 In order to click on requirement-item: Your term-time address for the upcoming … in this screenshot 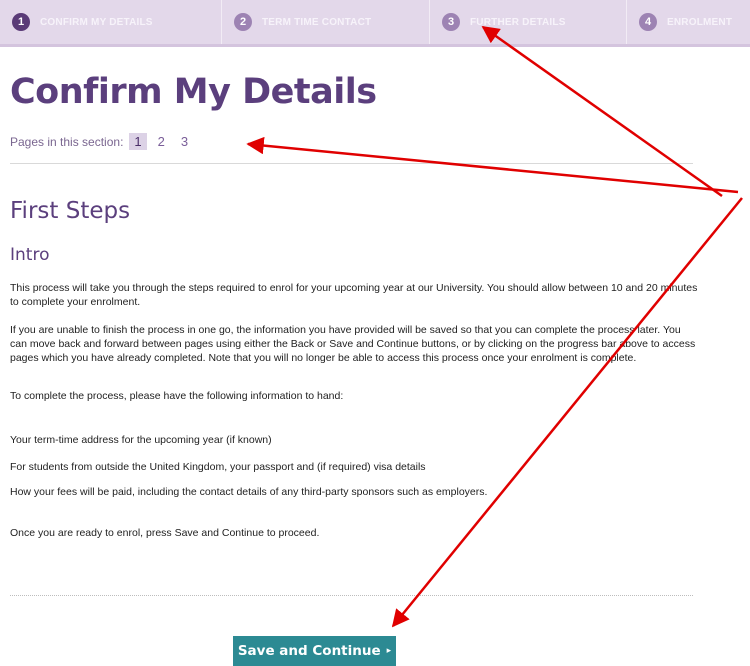, I will do `click(355, 440)`.